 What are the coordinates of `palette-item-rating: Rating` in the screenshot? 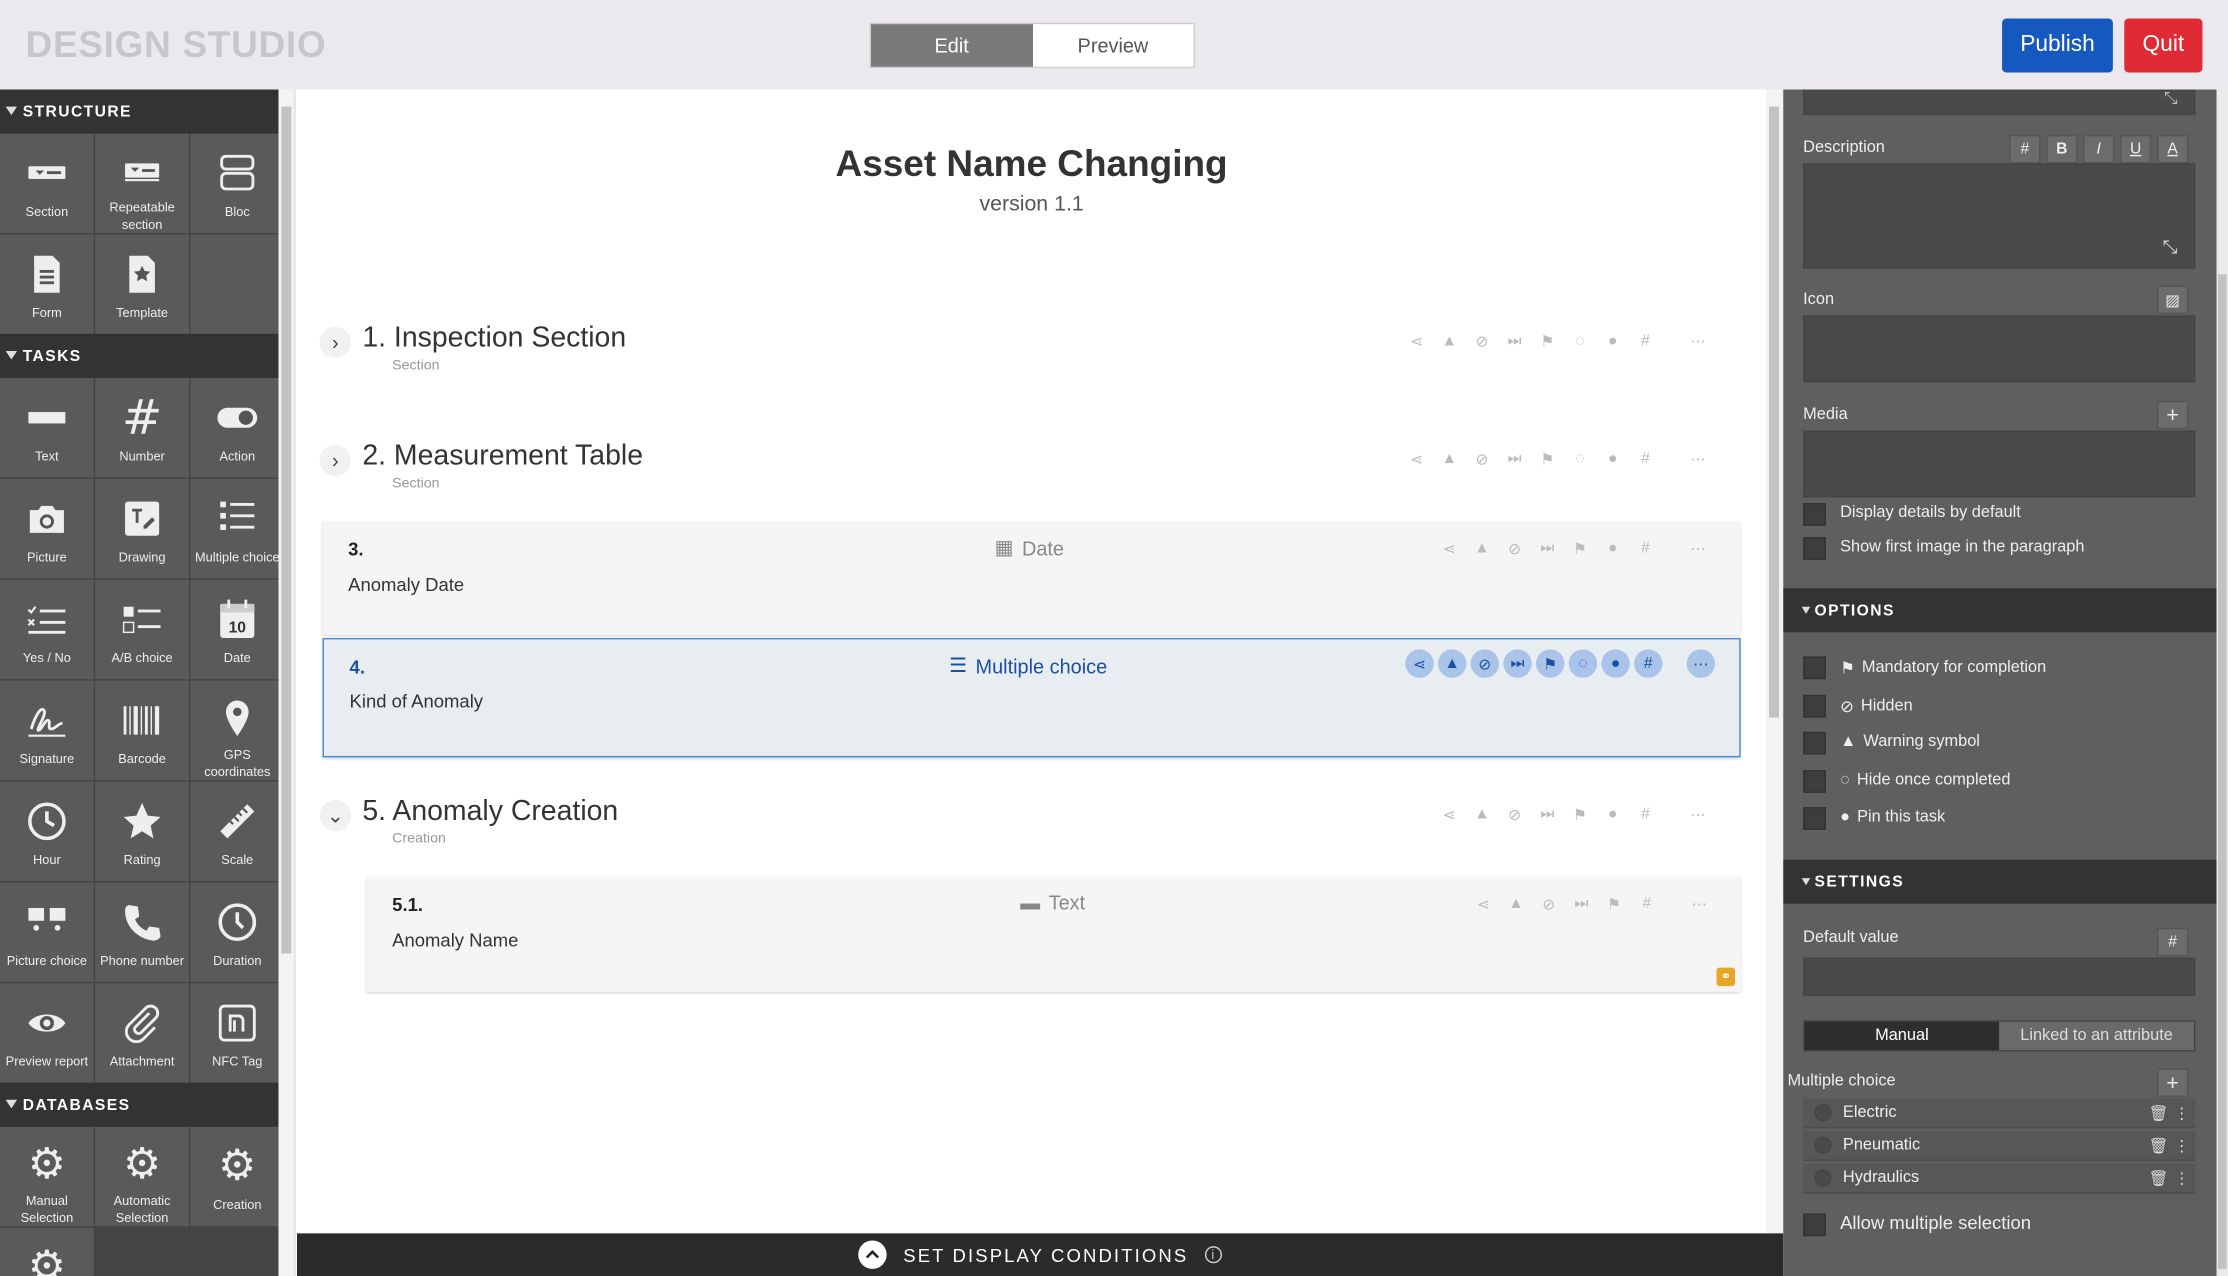 It's located at (142, 831).